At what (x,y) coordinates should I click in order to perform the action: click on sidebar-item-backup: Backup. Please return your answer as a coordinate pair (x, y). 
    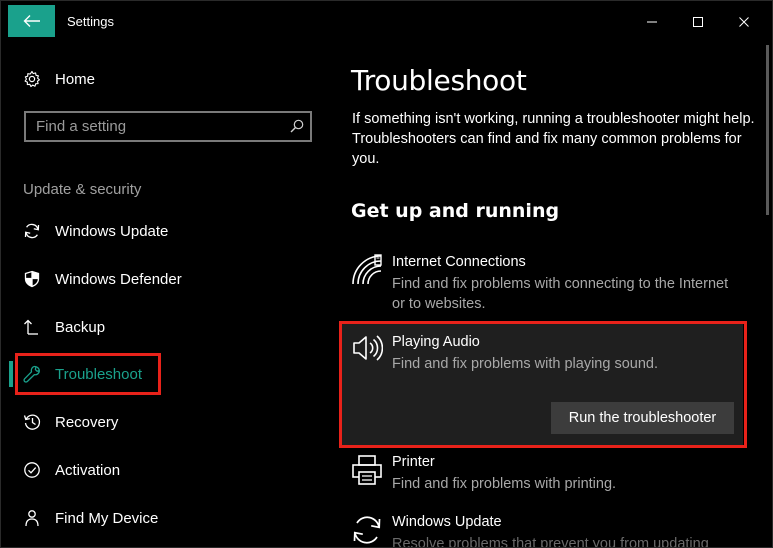
    Looking at the image, I should click on (64, 327).